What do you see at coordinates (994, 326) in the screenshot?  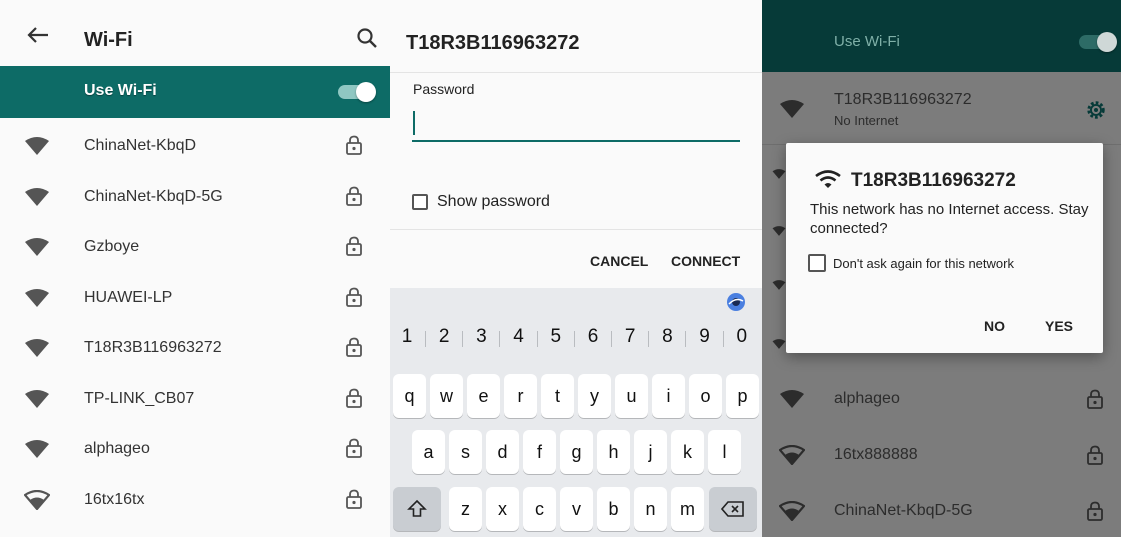 I see `no-button: NO` at bounding box center [994, 326].